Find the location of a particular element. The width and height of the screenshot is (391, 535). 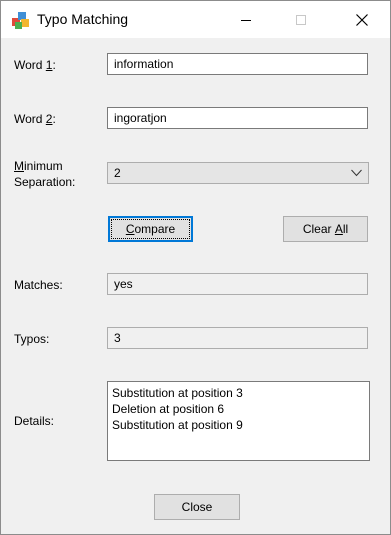

title-bar: Typo Matching is located at coordinates (195, 19).